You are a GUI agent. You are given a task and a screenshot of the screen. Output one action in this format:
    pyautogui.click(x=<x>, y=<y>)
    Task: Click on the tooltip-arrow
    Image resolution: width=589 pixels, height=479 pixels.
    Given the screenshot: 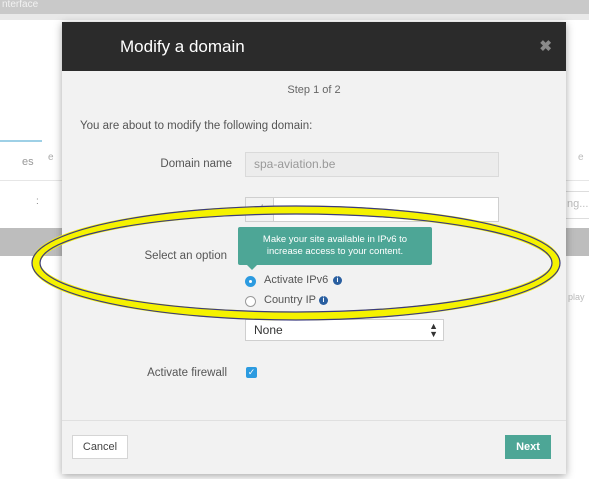 What is the action you would take?
    pyautogui.click(x=252, y=267)
    